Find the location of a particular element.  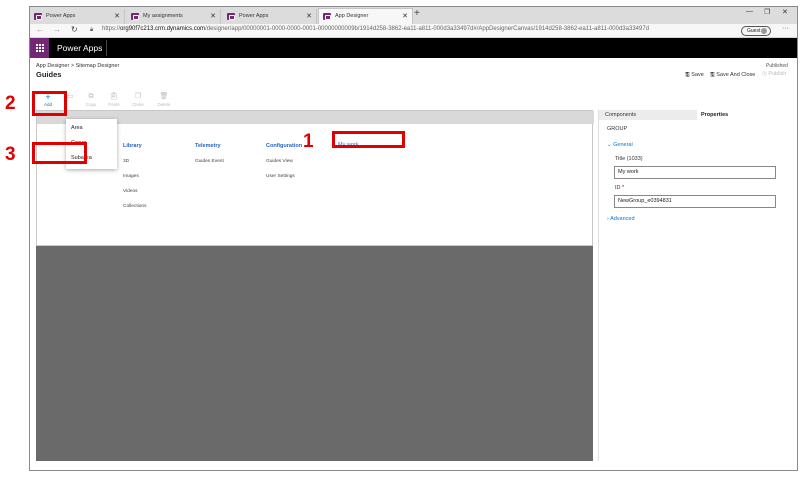

area-header is located at coordinates (315, 117).